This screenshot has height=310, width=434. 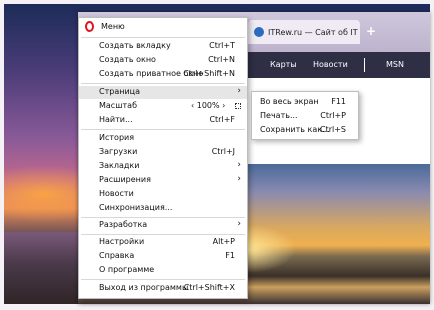 What do you see at coordinates (163, 92) in the screenshot?
I see `menu-item-page: Страница ›` at bounding box center [163, 92].